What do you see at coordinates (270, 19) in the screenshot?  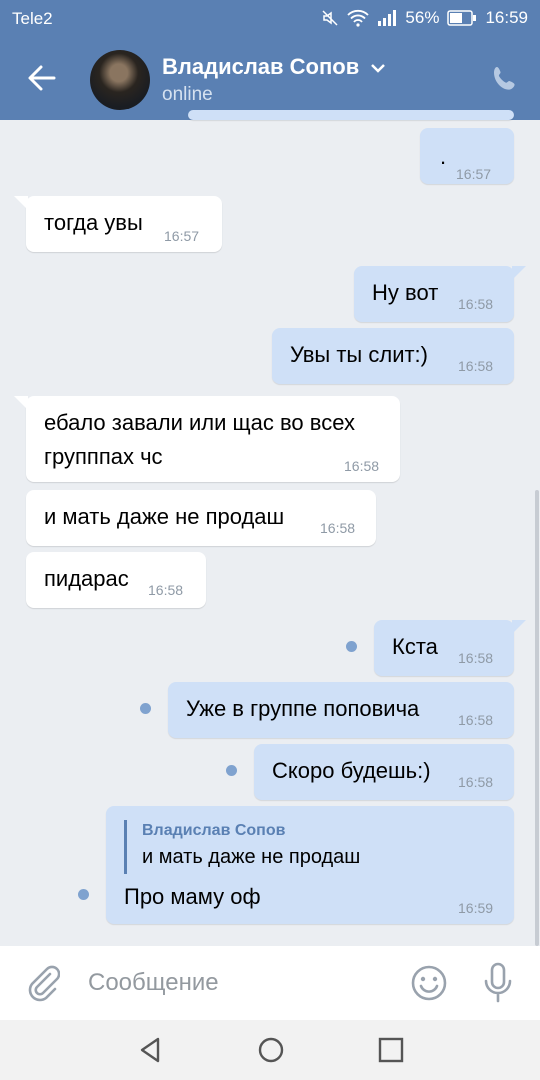 I see `status-bar: Tele2 56% 16:59` at bounding box center [270, 19].